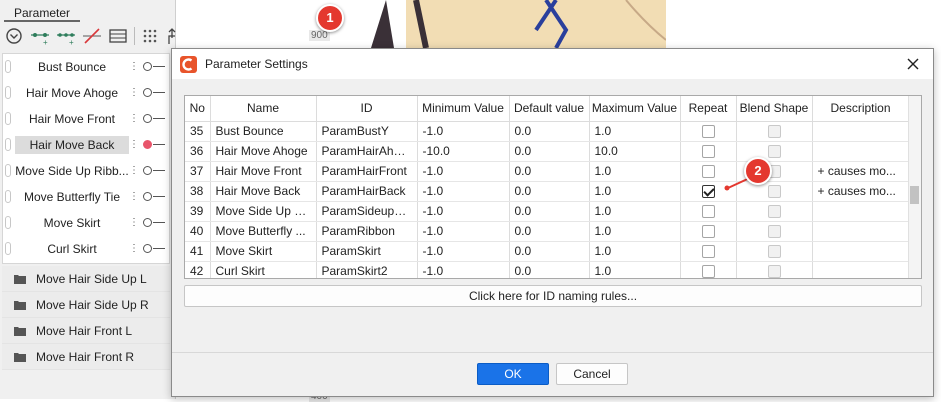 This screenshot has height=402, width=941. Describe the element at coordinates (198, 131) in the screenshot. I see `cell-no: 35` at that location.